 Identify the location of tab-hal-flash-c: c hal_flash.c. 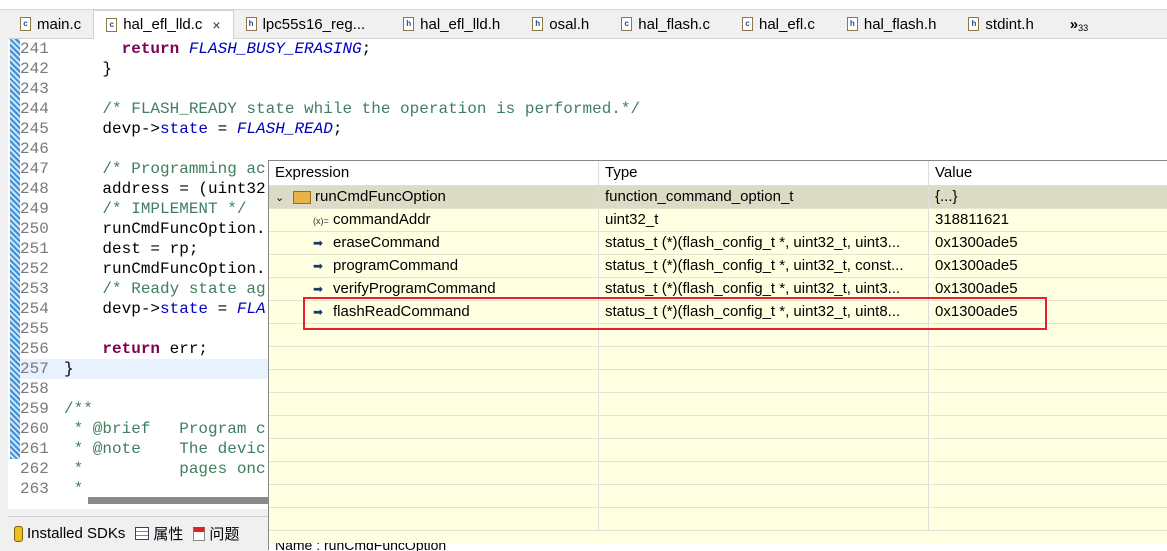
(665, 24).